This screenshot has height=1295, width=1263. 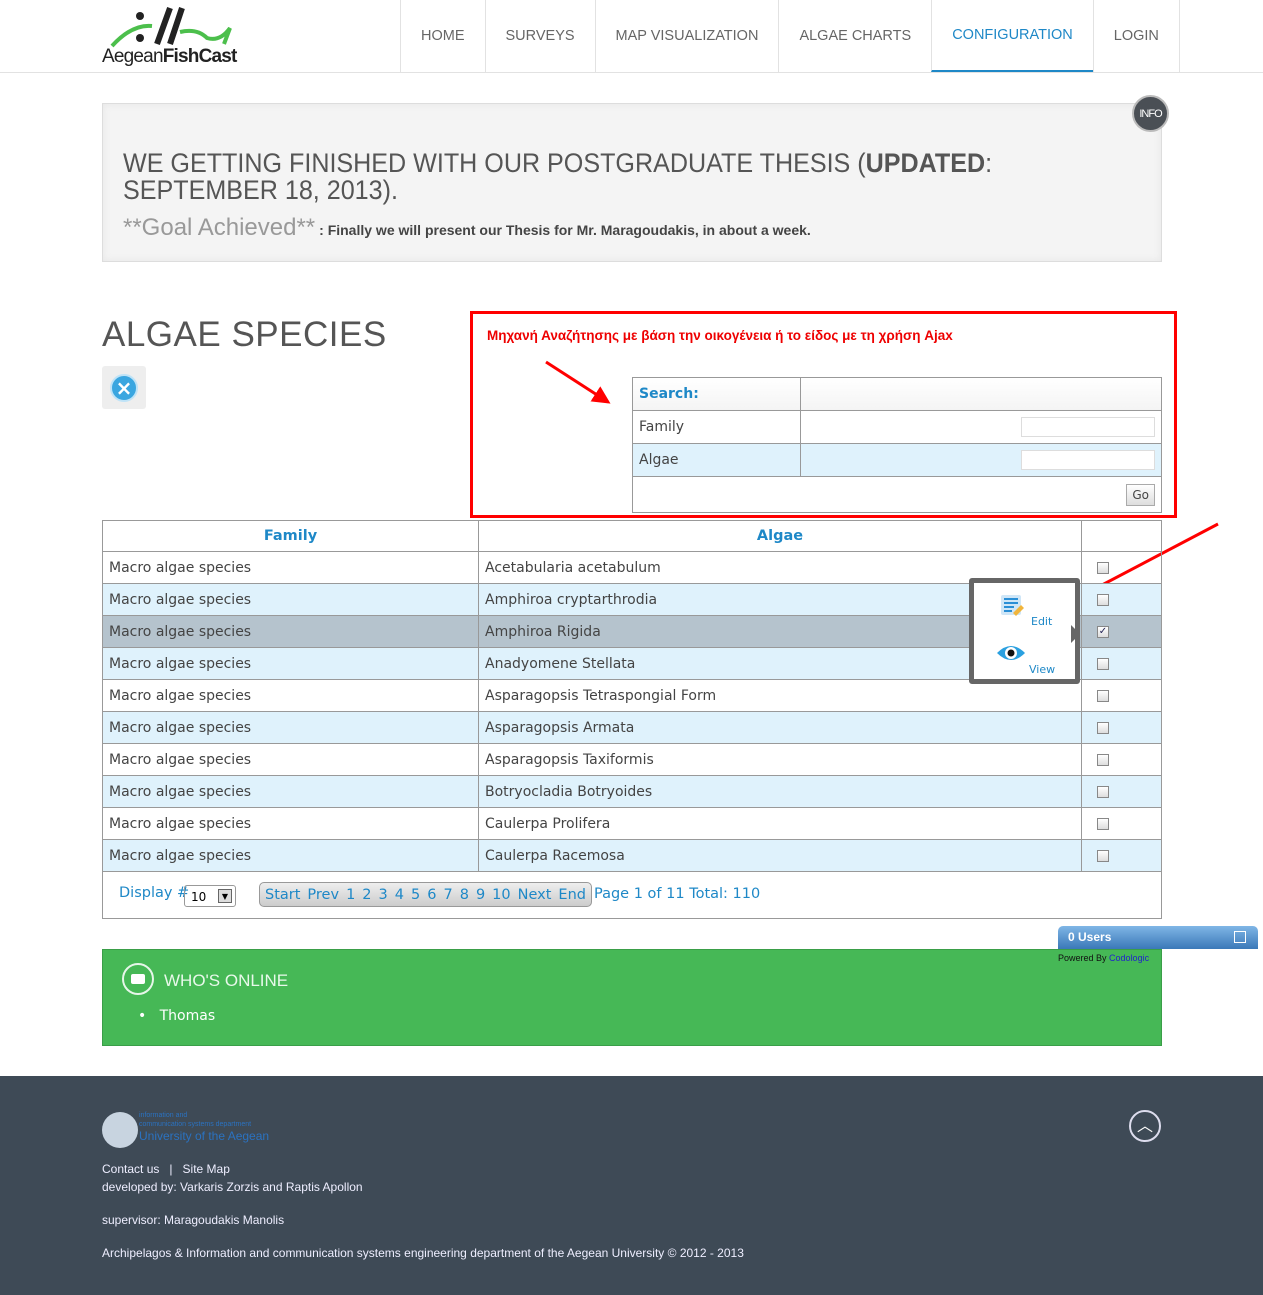 What do you see at coordinates (154, 893) in the screenshot?
I see `display-label: Display #` at bounding box center [154, 893].